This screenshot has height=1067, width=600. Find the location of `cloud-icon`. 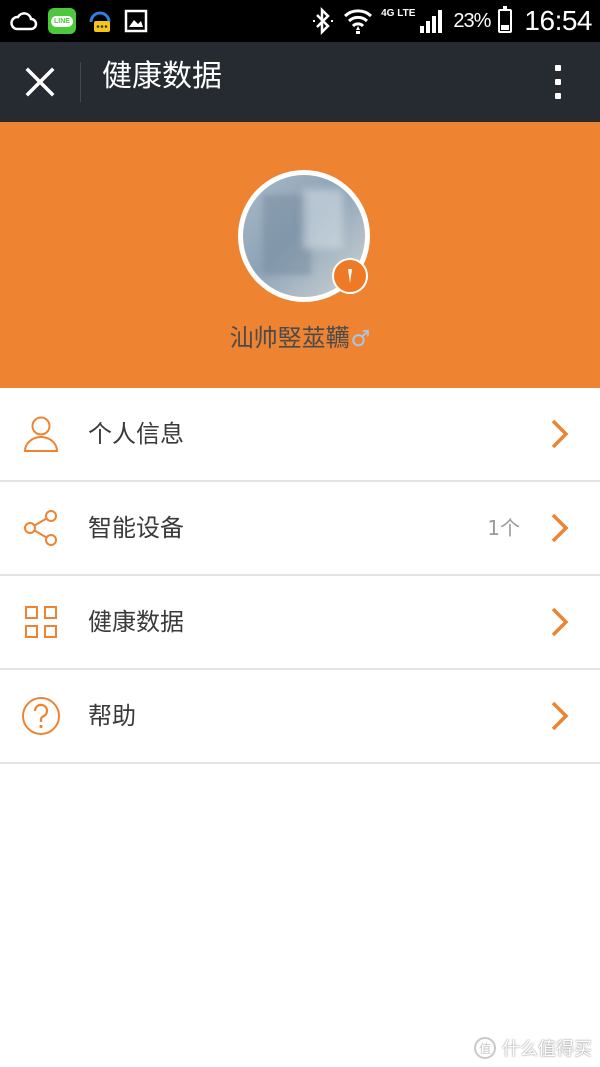

cloud-icon is located at coordinates (24, 21).